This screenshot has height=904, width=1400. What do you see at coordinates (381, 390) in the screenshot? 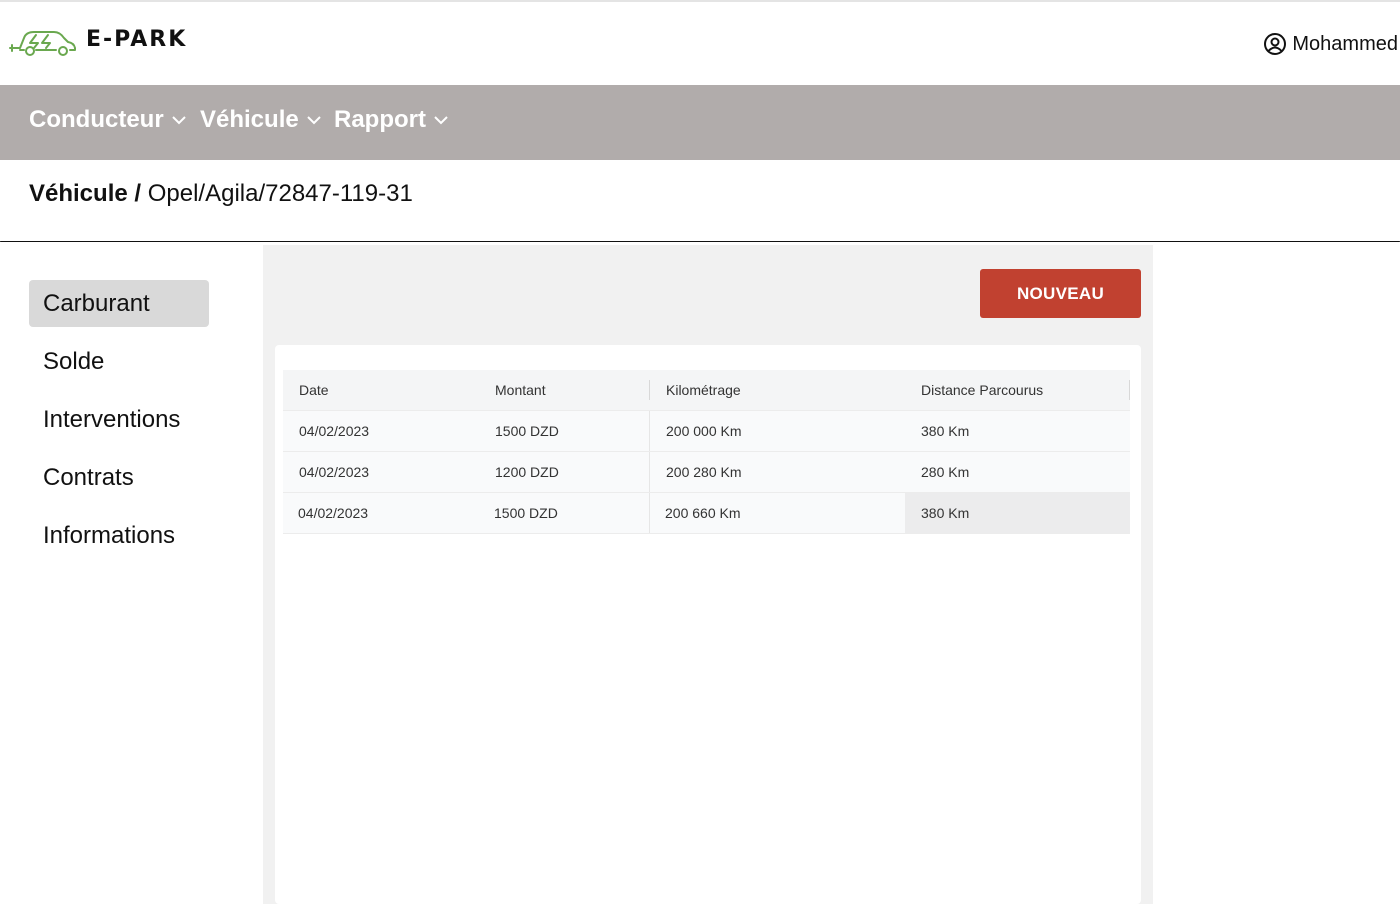
I see `column-header-date: Date` at bounding box center [381, 390].